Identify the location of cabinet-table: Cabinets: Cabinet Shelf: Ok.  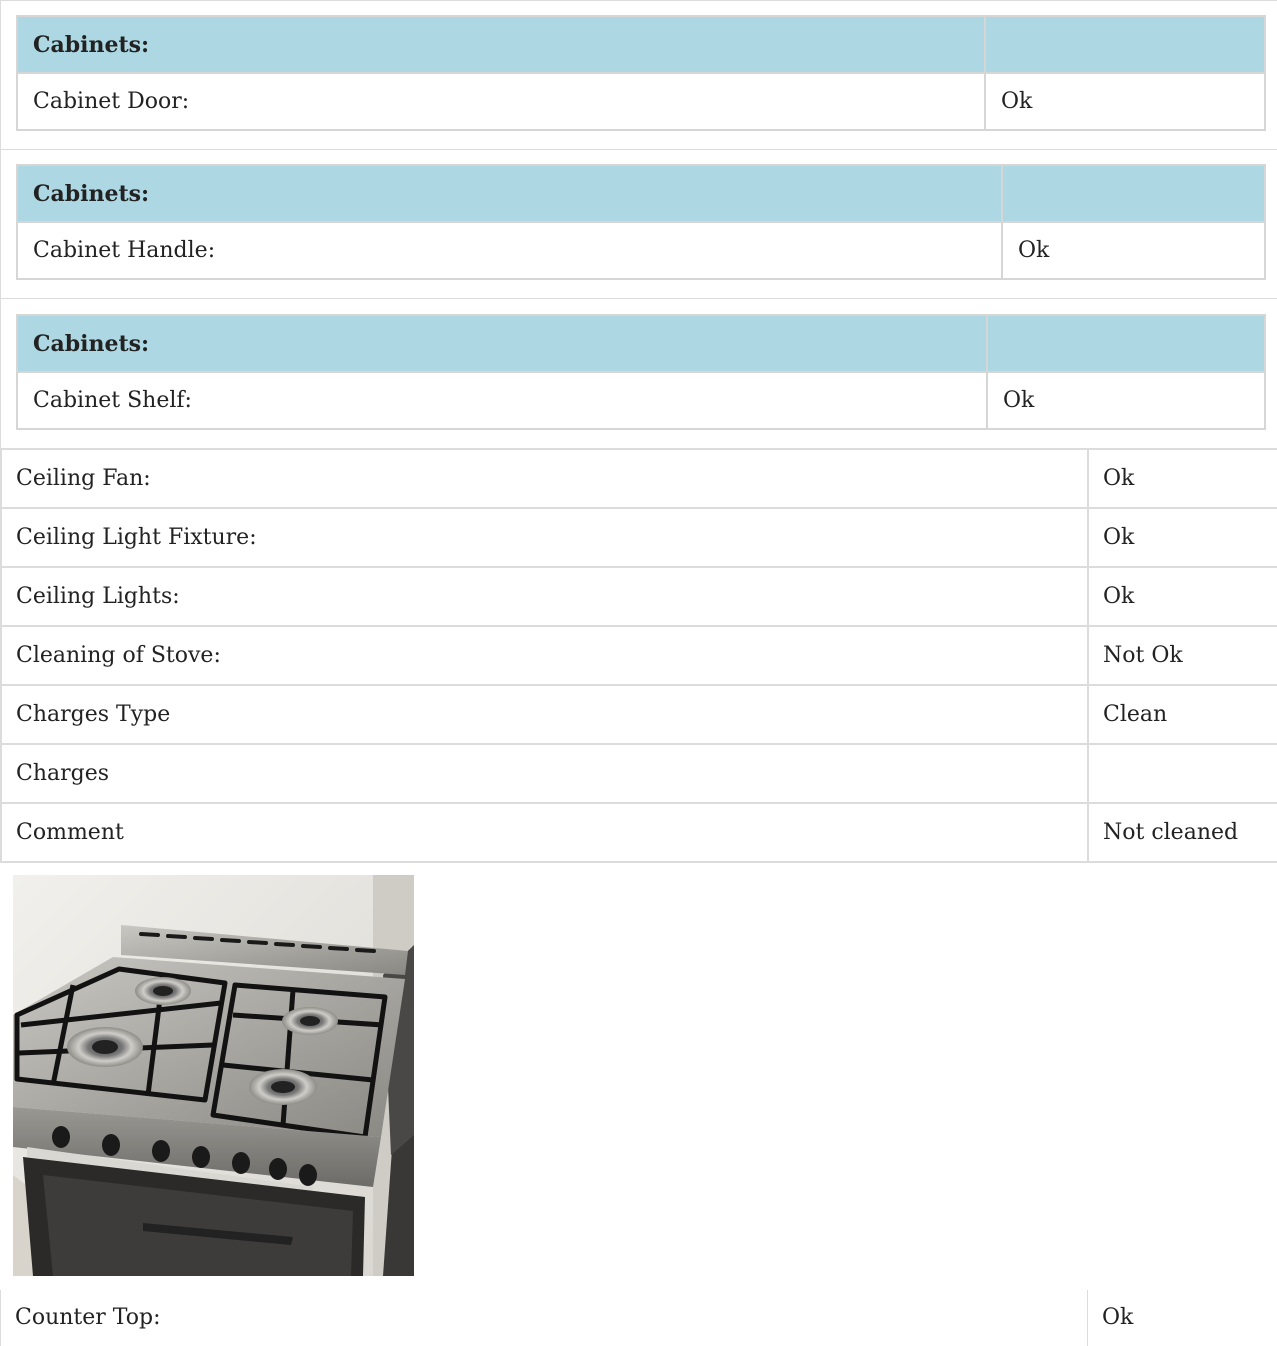
(641, 372).